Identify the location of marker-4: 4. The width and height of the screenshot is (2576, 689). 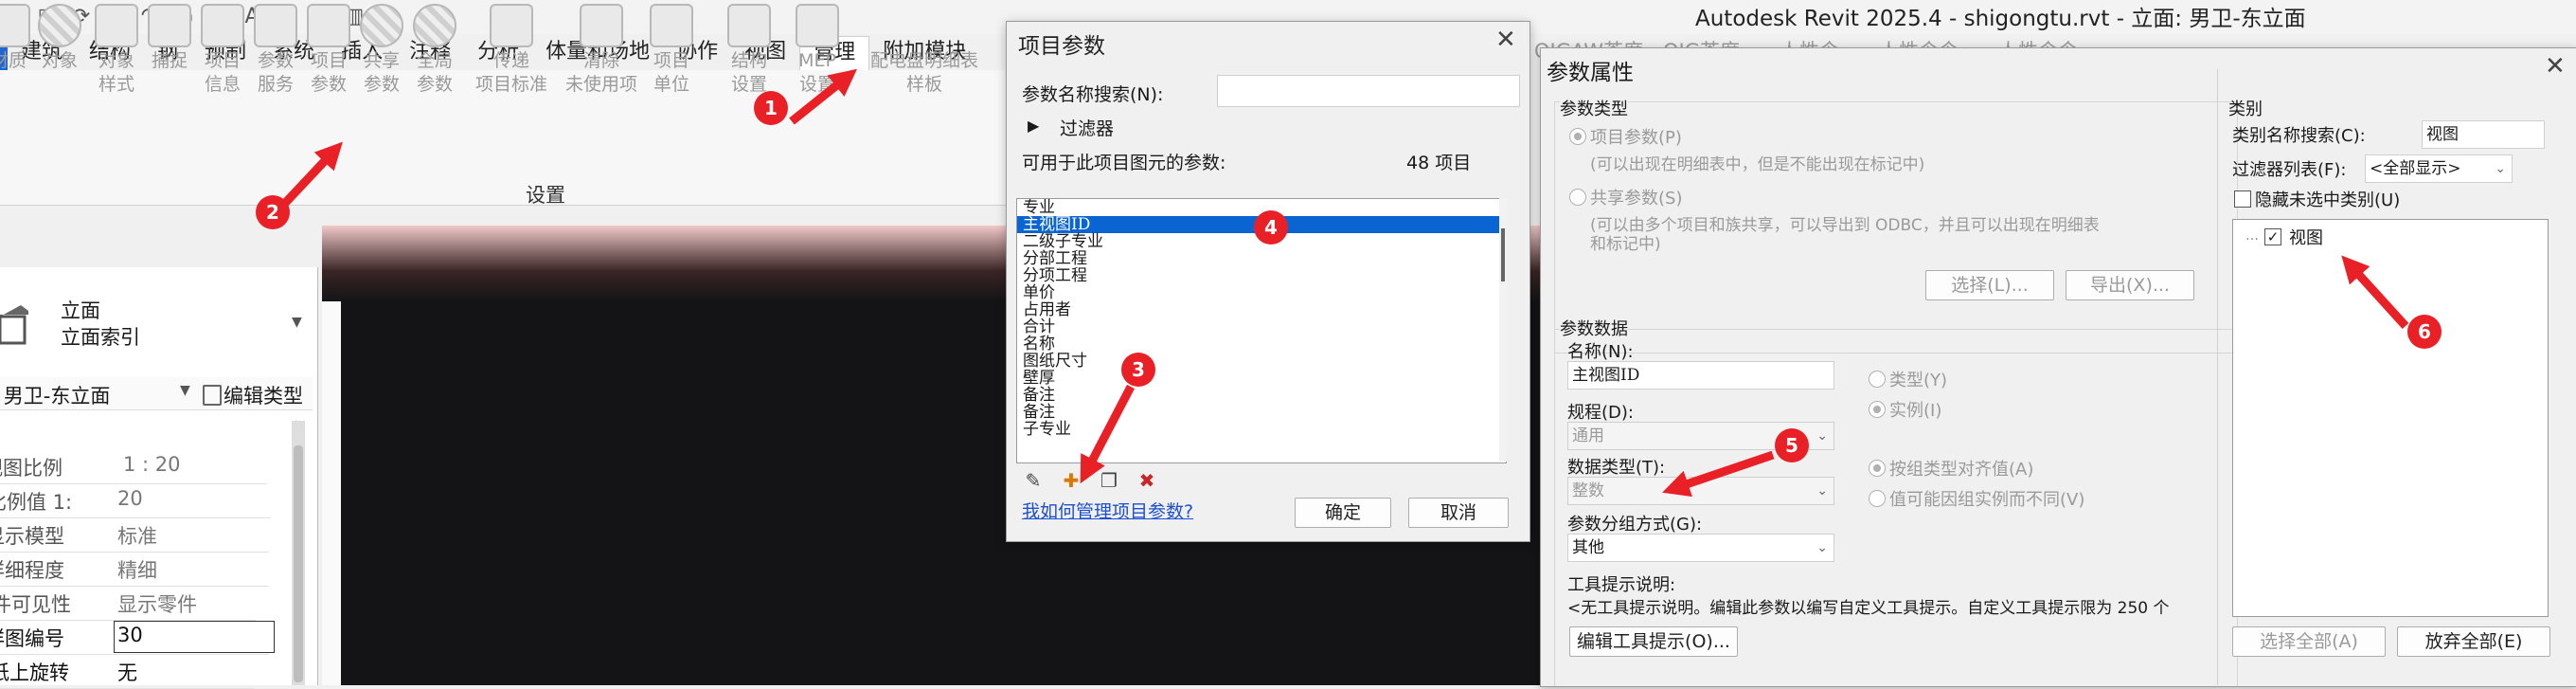
(1271, 227).